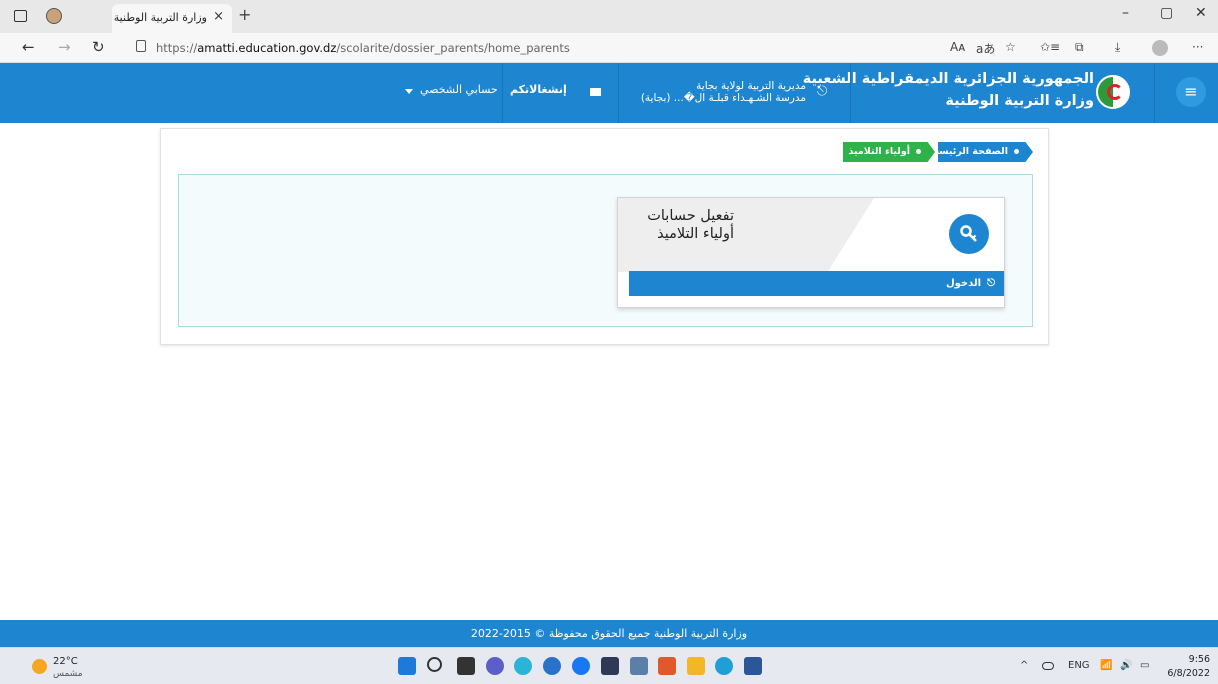 The height and width of the screenshot is (684, 1218). What do you see at coordinates (64, 47) in the screenshot?
I see `forward-button: →` at bounding box center [64, 47].